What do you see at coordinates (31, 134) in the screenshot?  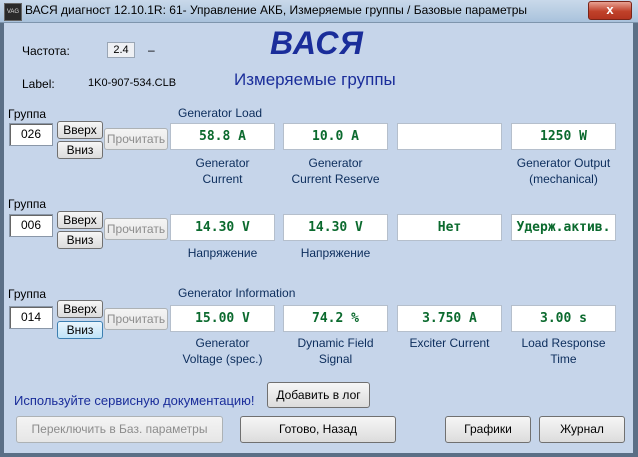 I see `group1-number-input: 026` at bounding box center [31, 134].